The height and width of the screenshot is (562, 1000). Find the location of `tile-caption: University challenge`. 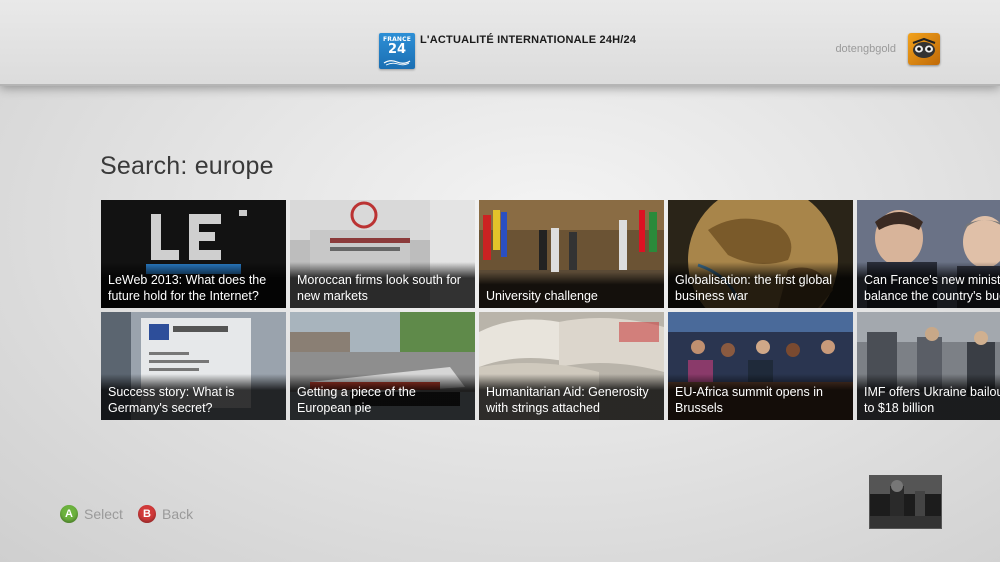

tile-caption: University challenge is located at coordinates (571, 290).